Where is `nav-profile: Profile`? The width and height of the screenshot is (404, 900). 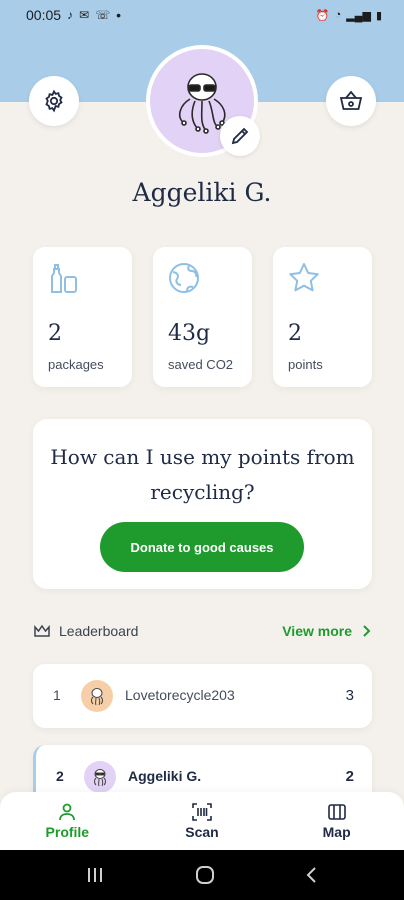
nav-profile: Profile is located at coordinates (67, 821).